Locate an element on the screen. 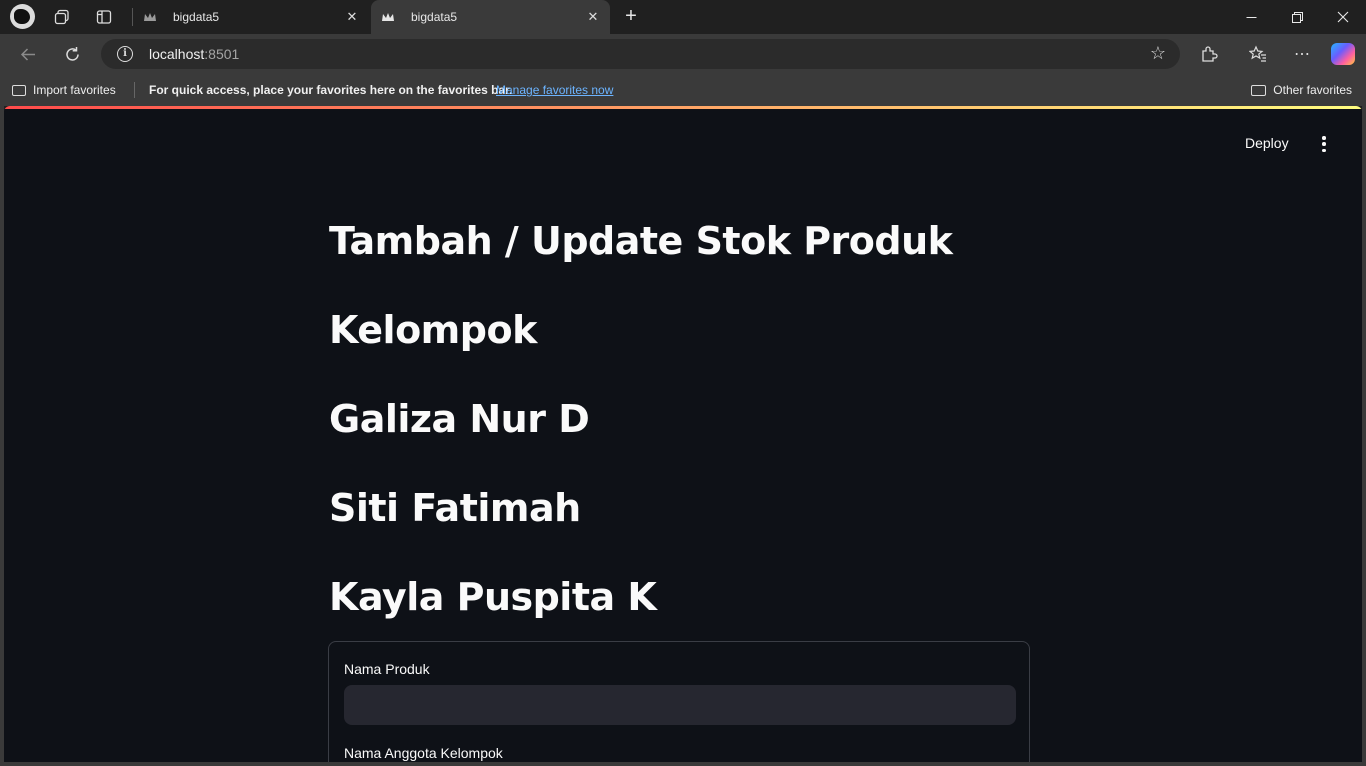 The height and width of the screenshot is (766, 1366). folder-icon is located at coordinates (1259, 90).